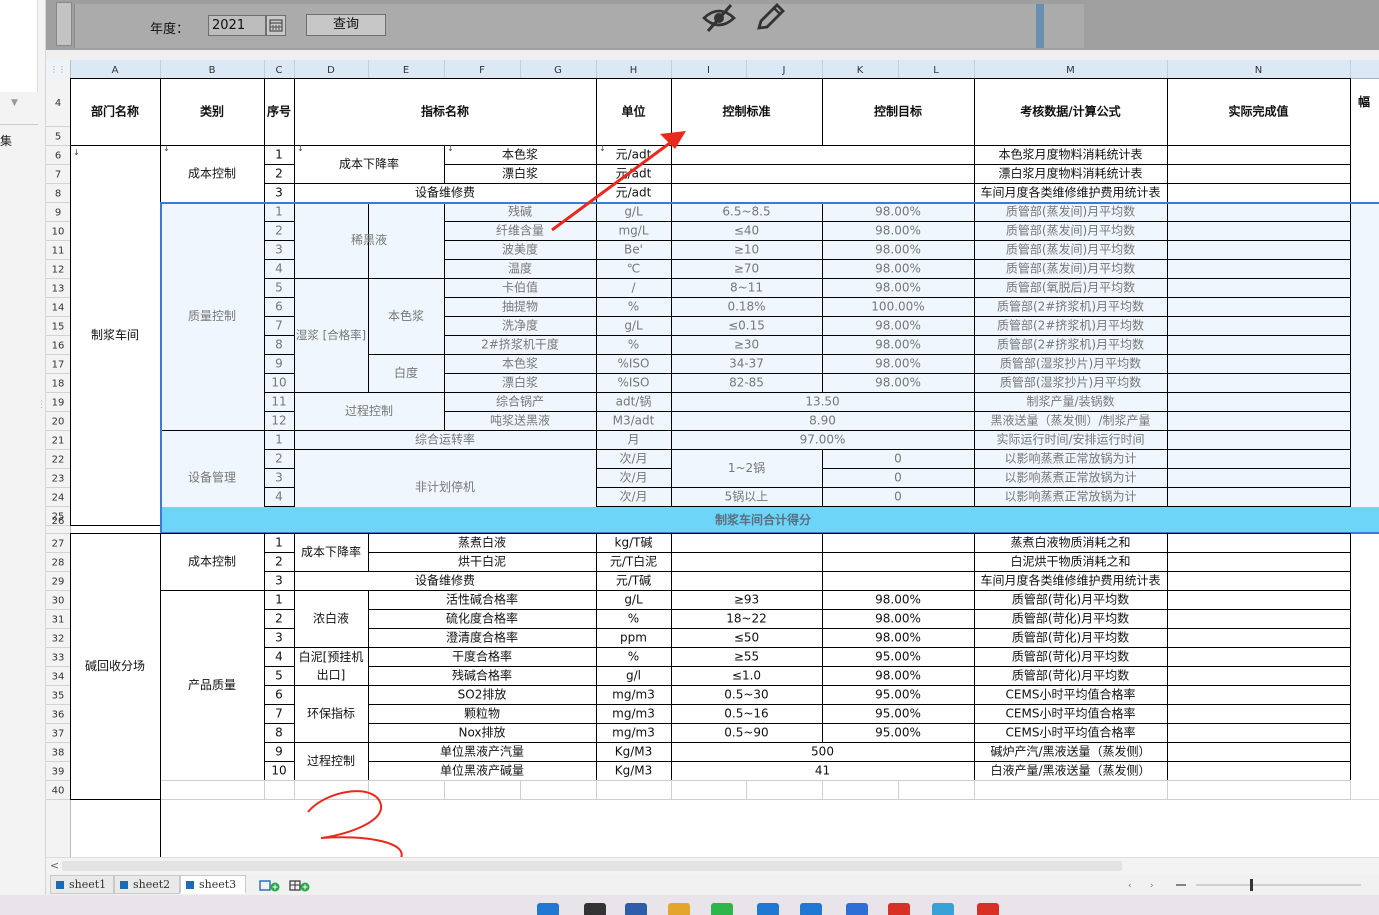 The image size is (1379, 915). What do you see at coordinates (936, 70) in the screenshot?
I see `column-header: L` at bounding box center [936, 70].